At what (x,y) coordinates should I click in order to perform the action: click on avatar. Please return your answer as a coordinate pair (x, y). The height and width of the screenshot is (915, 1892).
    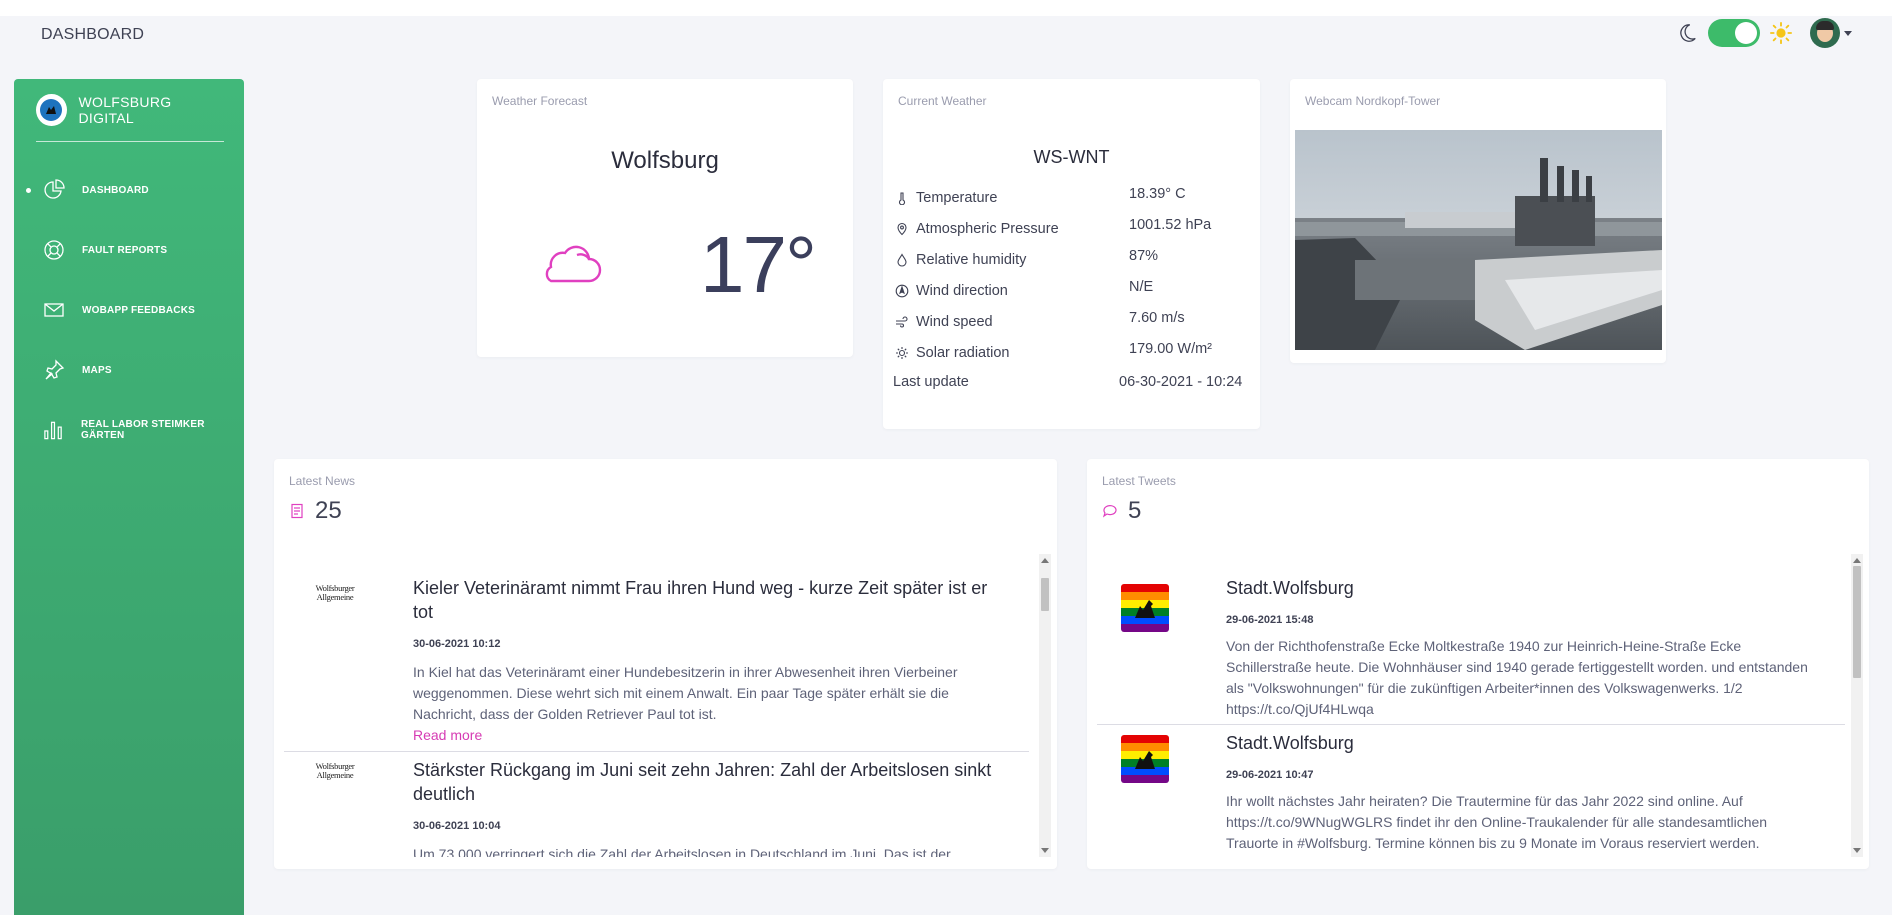
    Looking at the image, I should click on (1825, 33).